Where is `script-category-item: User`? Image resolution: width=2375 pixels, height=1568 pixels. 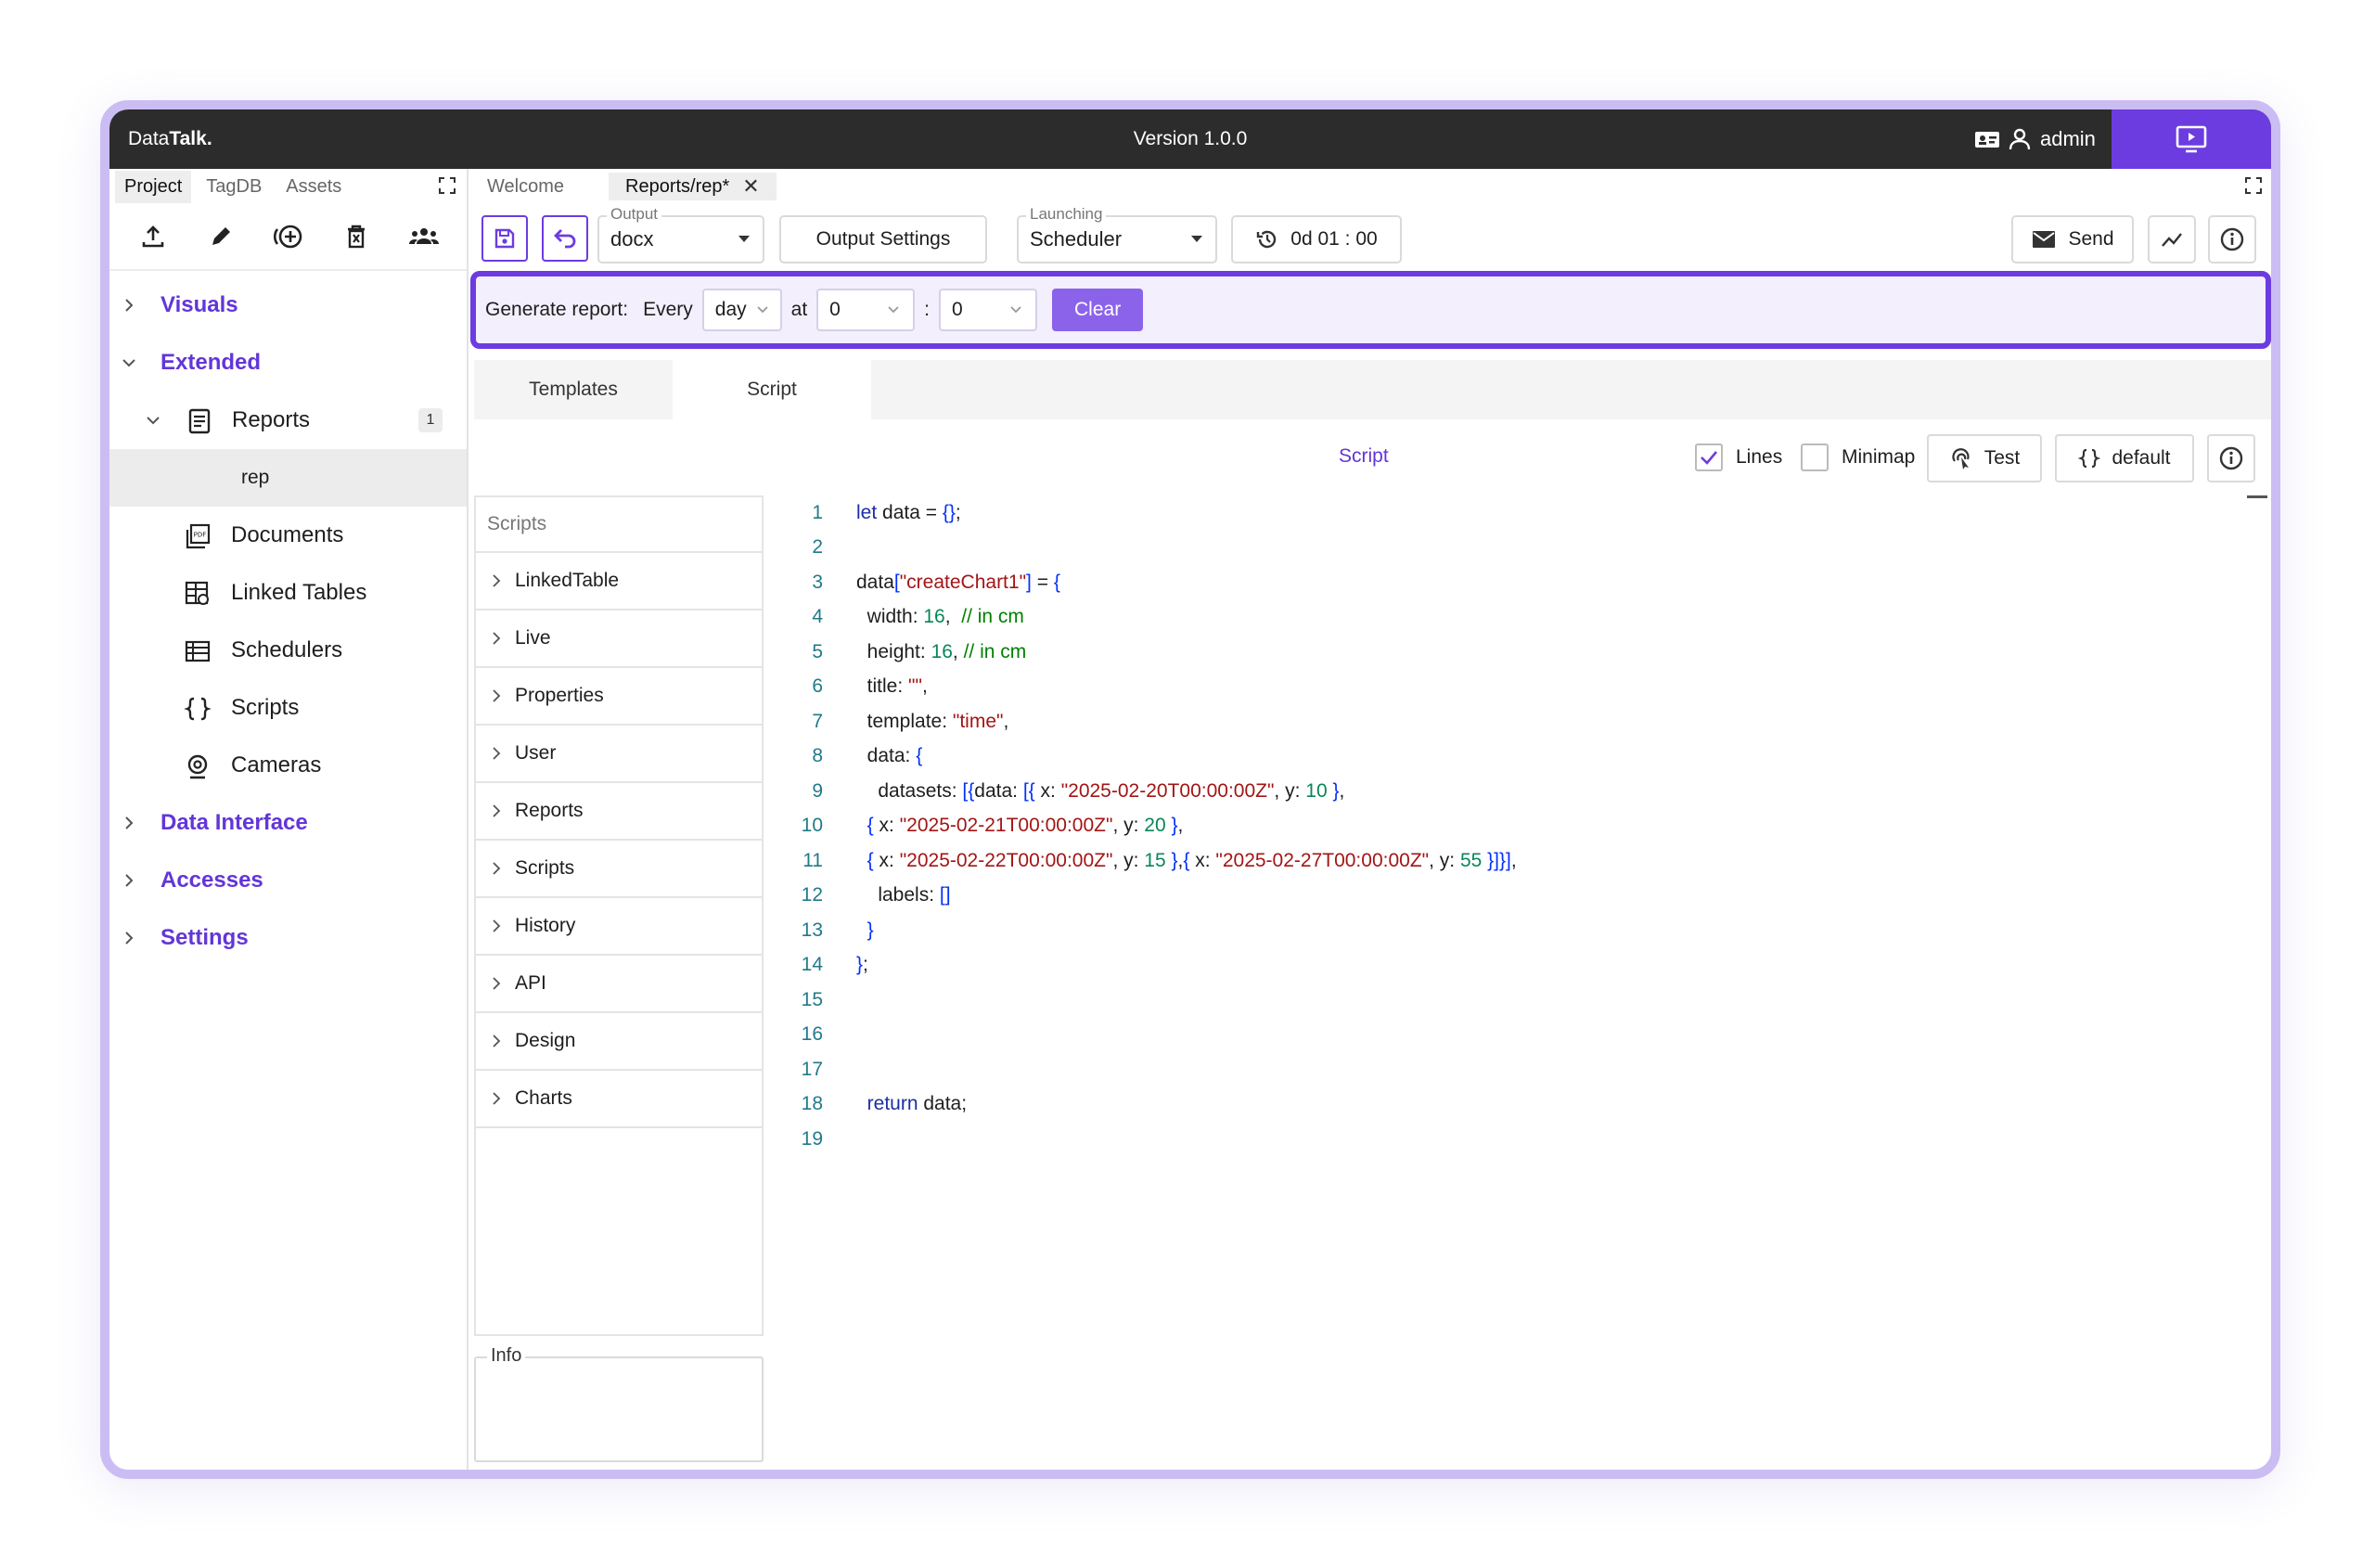
script-category-item: User is located at coordinates (619, 755).